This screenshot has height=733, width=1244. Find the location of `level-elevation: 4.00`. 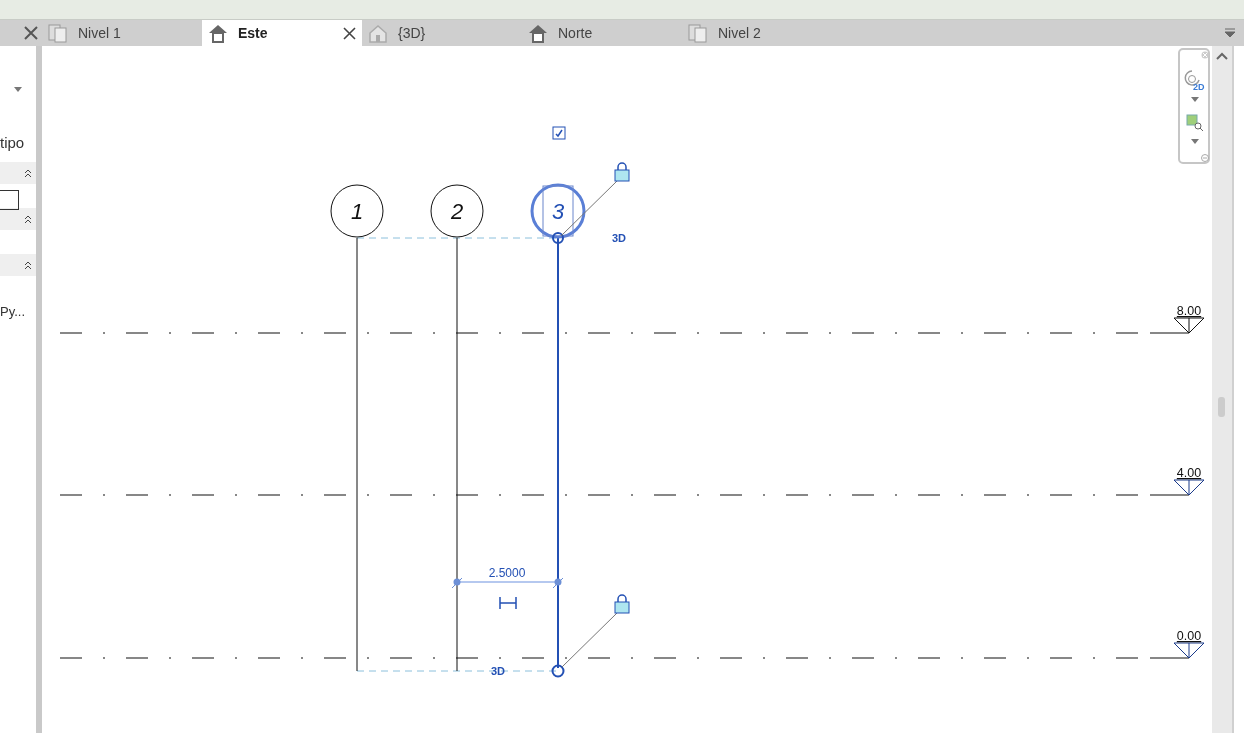

level-elevation: 4.00 is located at coordinates (1189, 473).